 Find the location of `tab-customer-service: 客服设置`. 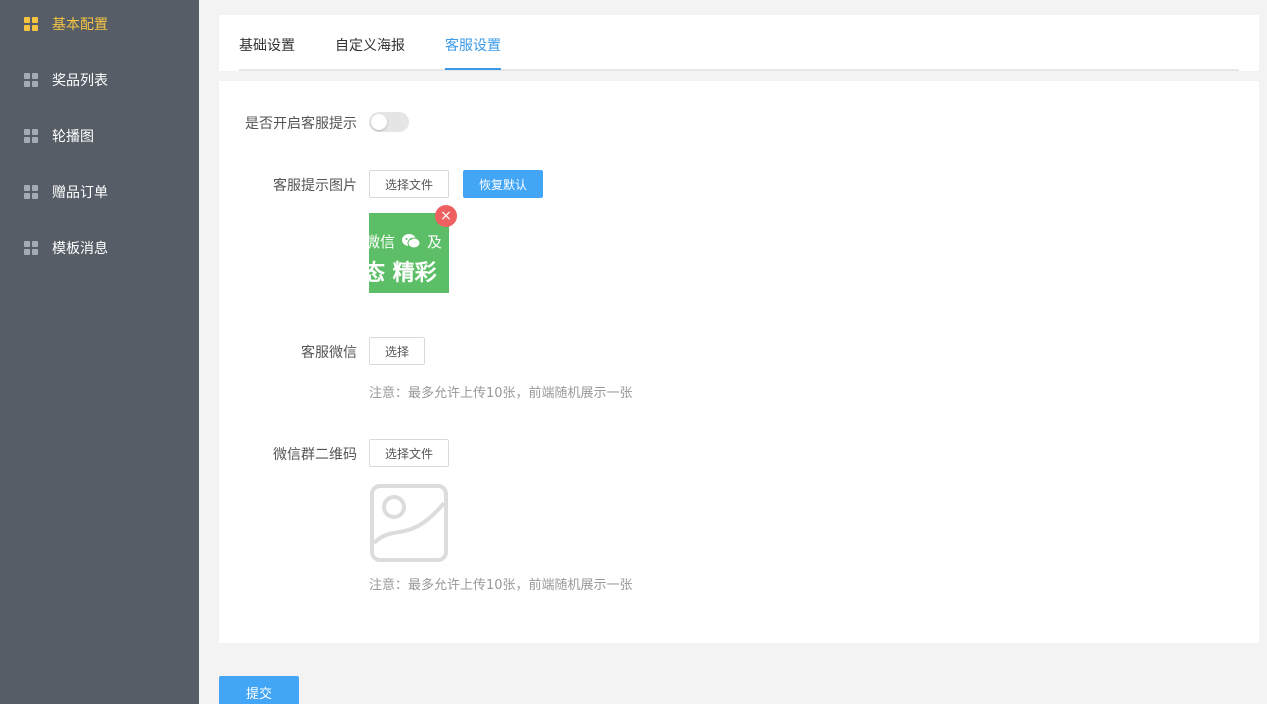

tab-customer-service: 客服设置 is located at coordinates (473, 45).